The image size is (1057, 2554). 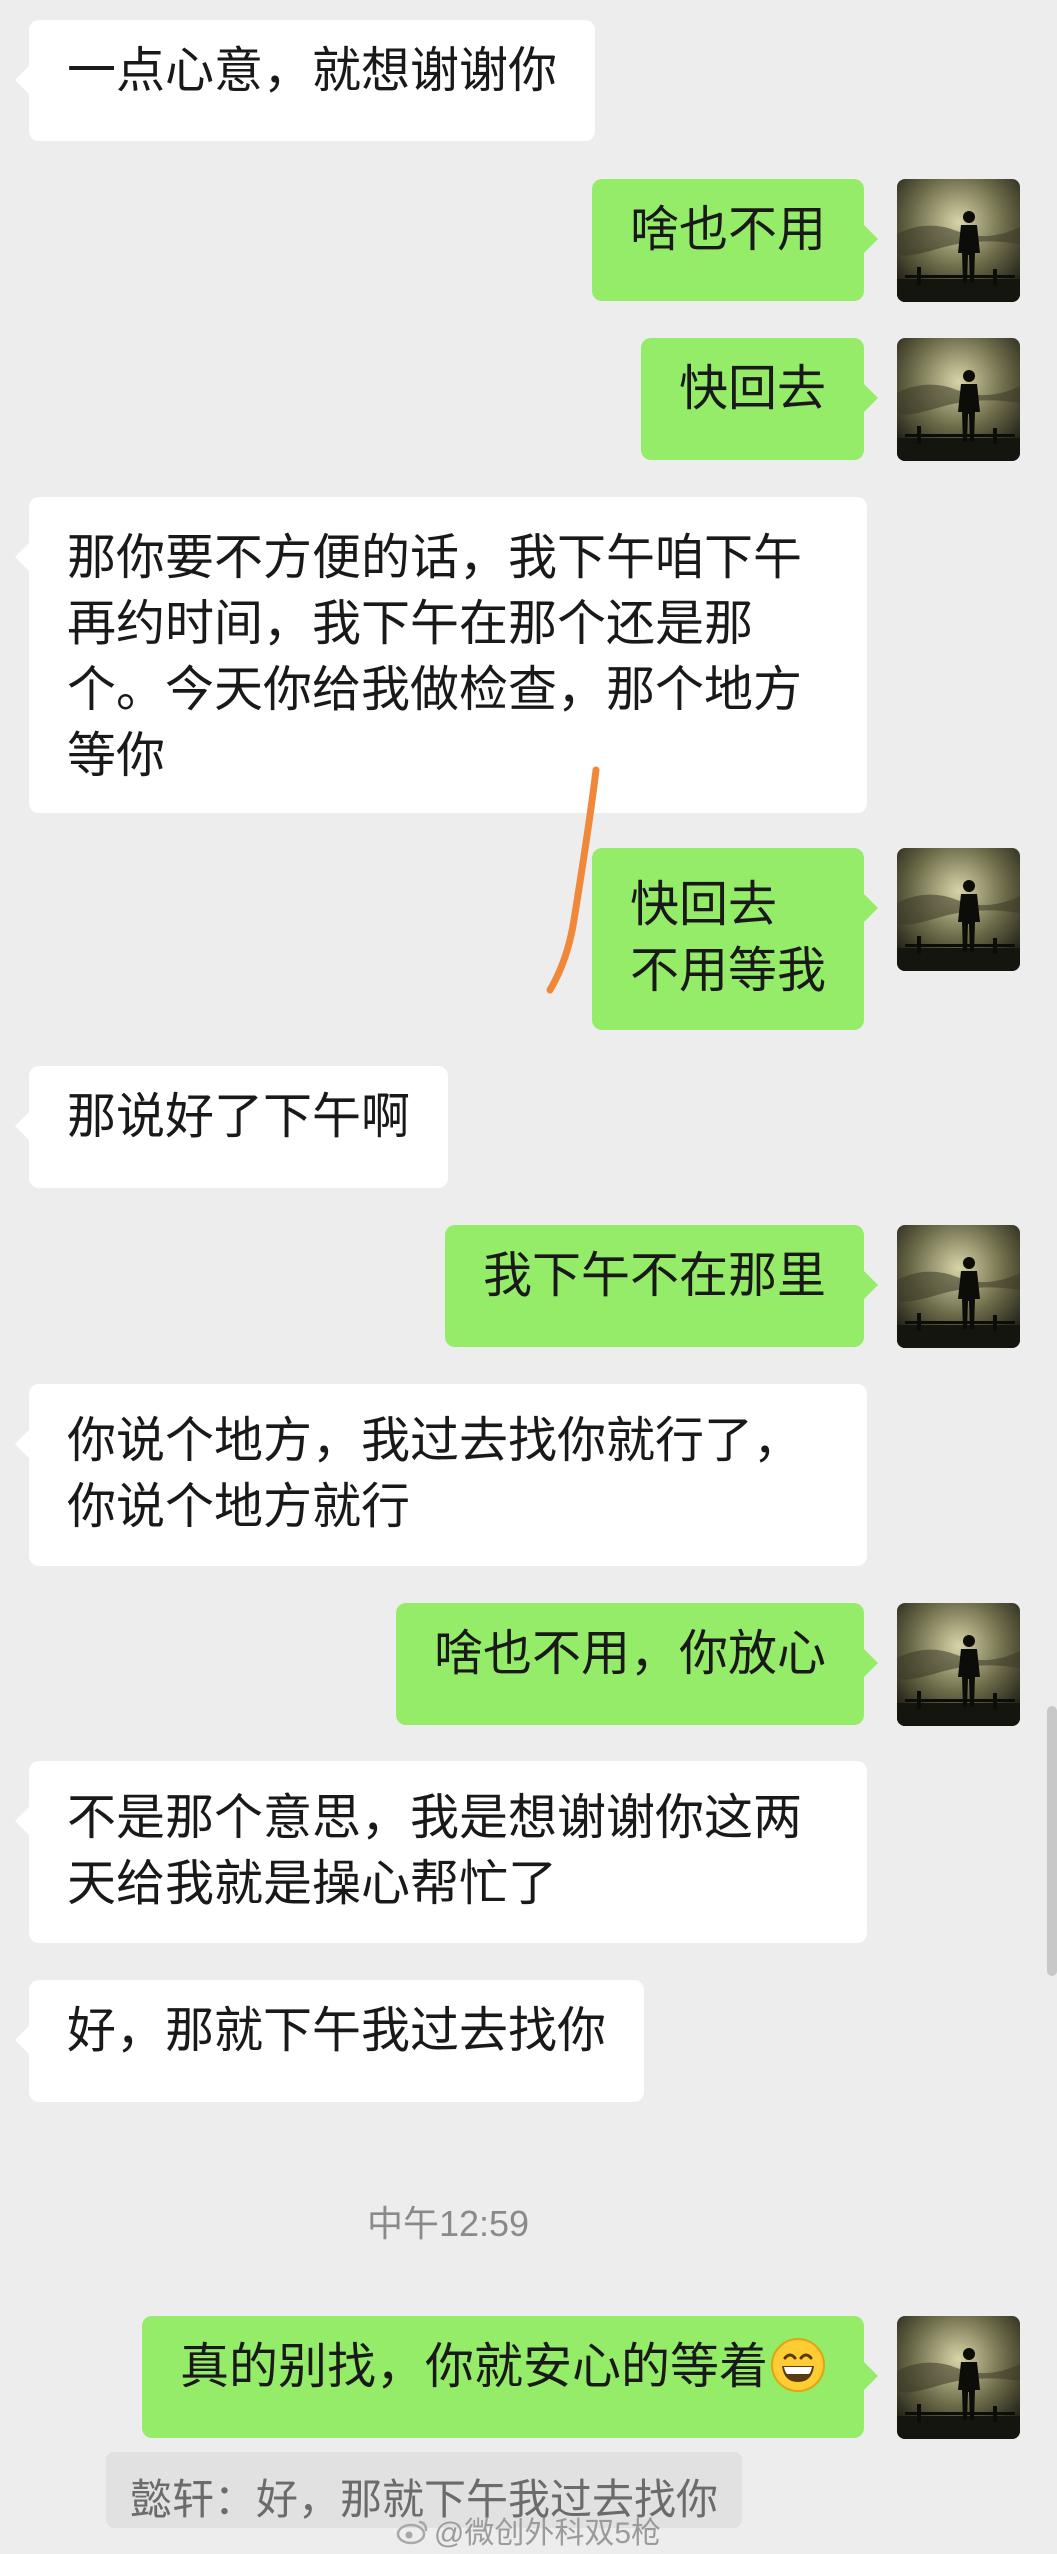 What do you see at coordinates (735, 240) in the screenshot?
I see `message-bubble-outgoing: 啥也不用` at bounding box center [735, 240].